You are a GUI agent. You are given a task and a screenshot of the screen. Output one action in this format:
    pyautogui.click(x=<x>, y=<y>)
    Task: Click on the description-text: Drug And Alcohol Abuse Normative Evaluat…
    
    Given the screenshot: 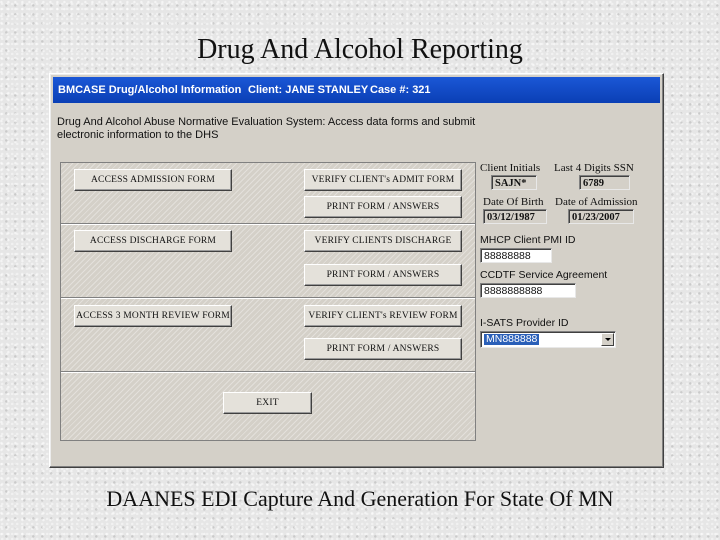 What is the action you would take?
    pyautogui.click(x=266, y=128)
    